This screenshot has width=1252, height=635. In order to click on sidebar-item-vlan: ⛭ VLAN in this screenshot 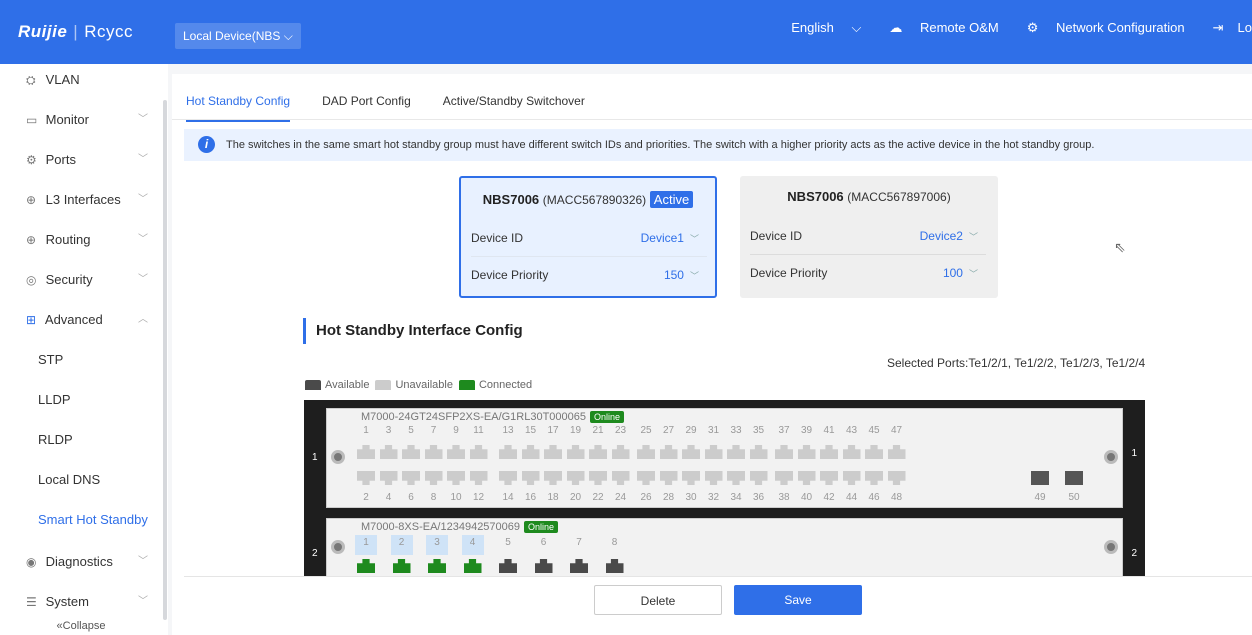, I will do `click(81, 82)`.